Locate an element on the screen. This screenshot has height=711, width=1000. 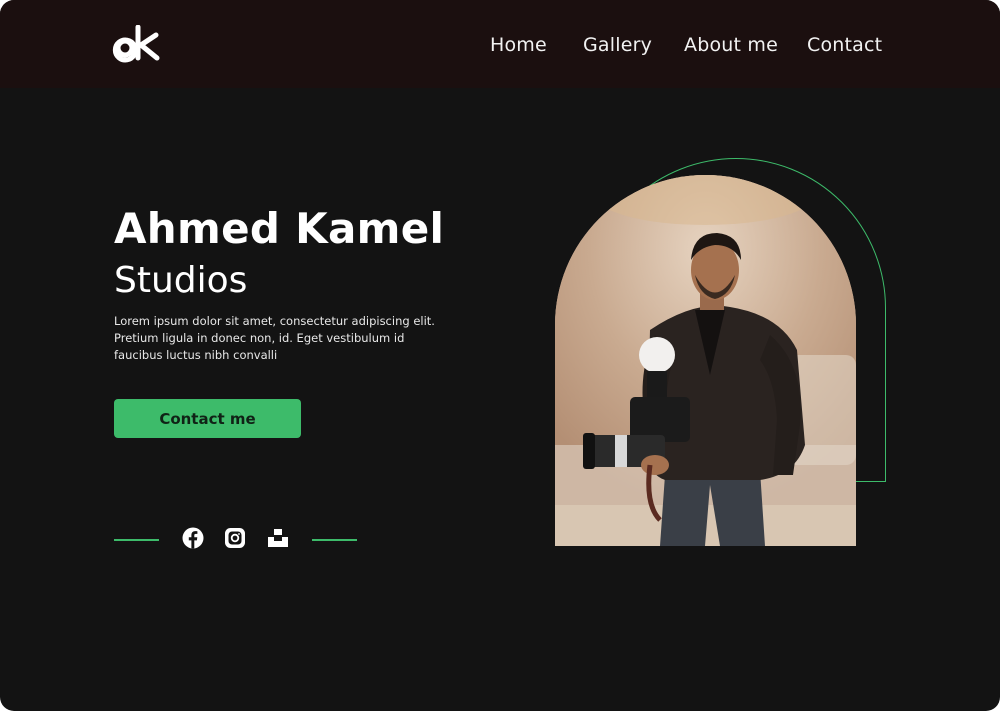
nav-about-me: About me is located at coordinates (731, 45).